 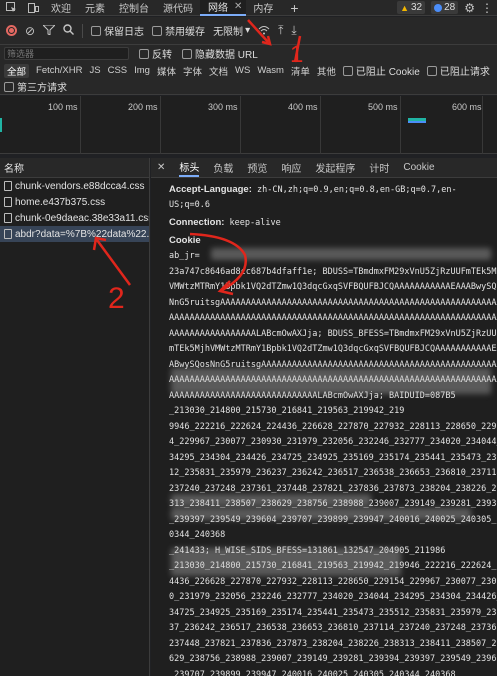 I want to click on type-filter-manifest: 清单, so click(x=300, y=71).